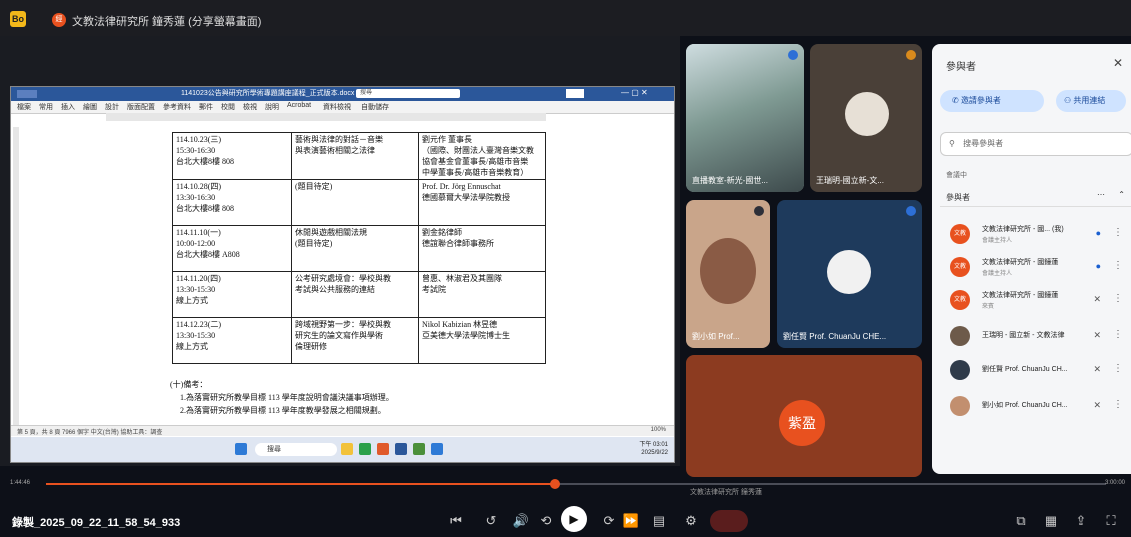 Image resolution: width=1131 pixels, height=537 pixels. Describe the element at coordinates (575, 93) in the screenshot. I see `account-icon` at that location.